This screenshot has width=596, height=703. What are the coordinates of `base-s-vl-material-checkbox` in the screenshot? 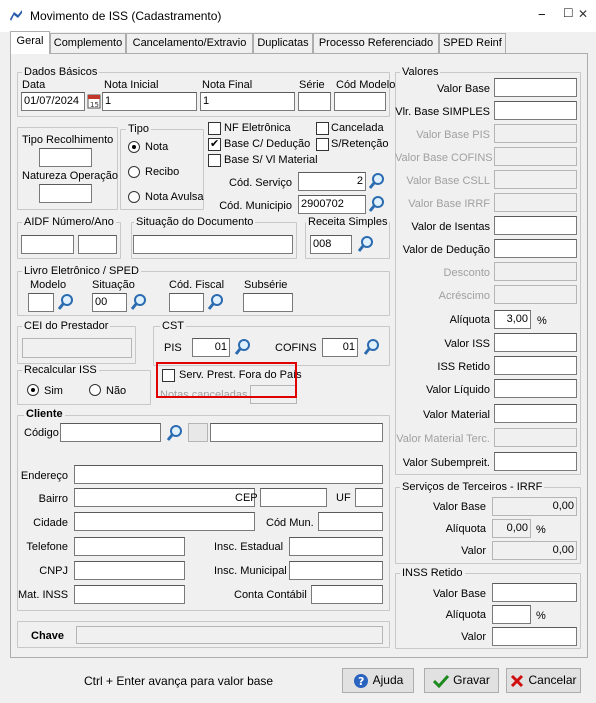 It's located at (214, 160).